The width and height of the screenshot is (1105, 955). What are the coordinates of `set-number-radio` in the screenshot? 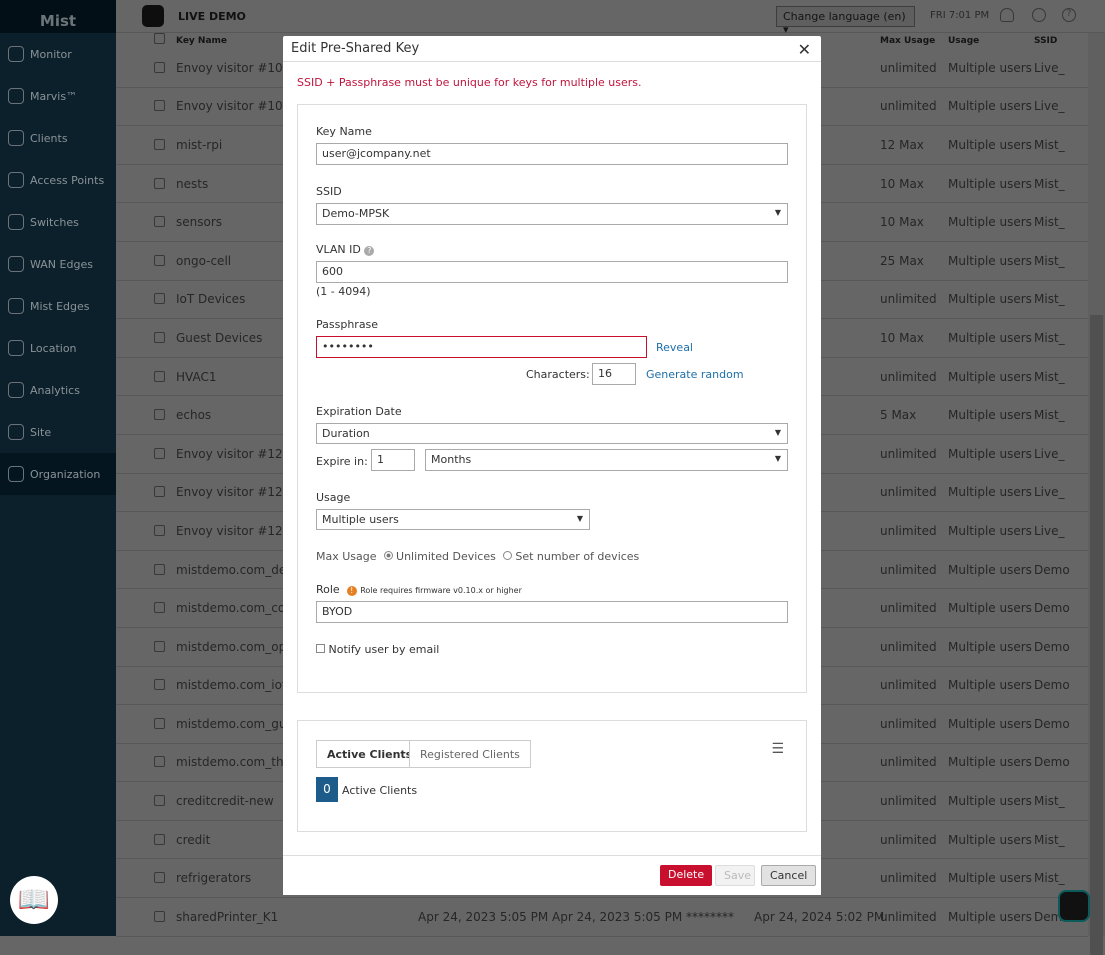 It's located at (507, 555).